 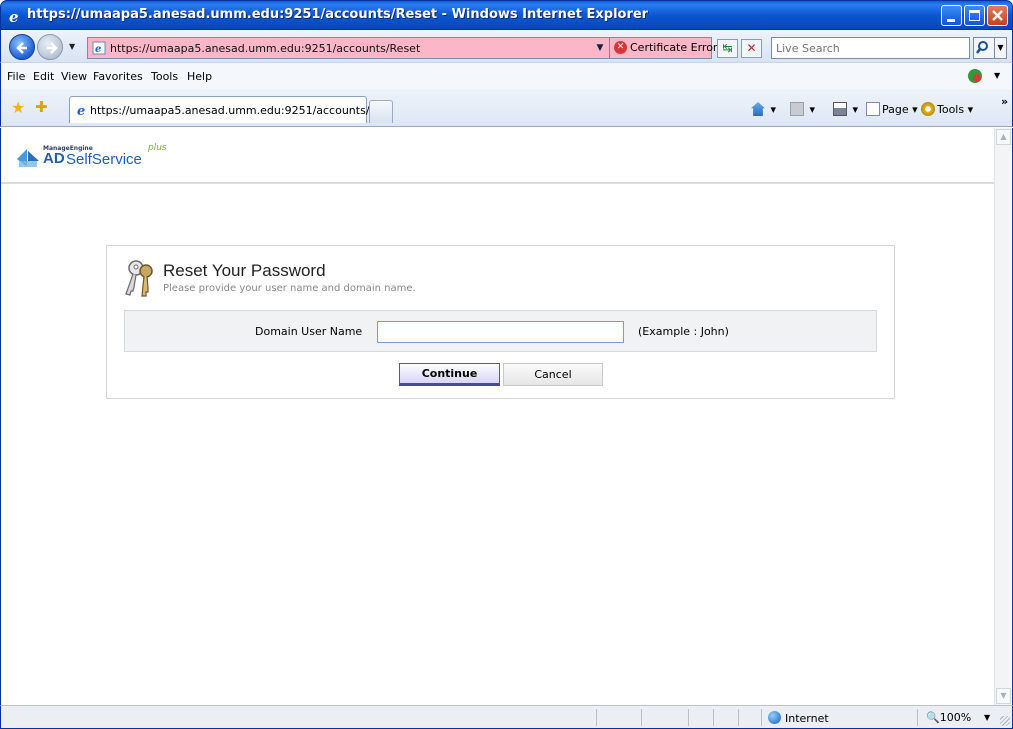 I want to click on search-button, so click(x=984, y=48).